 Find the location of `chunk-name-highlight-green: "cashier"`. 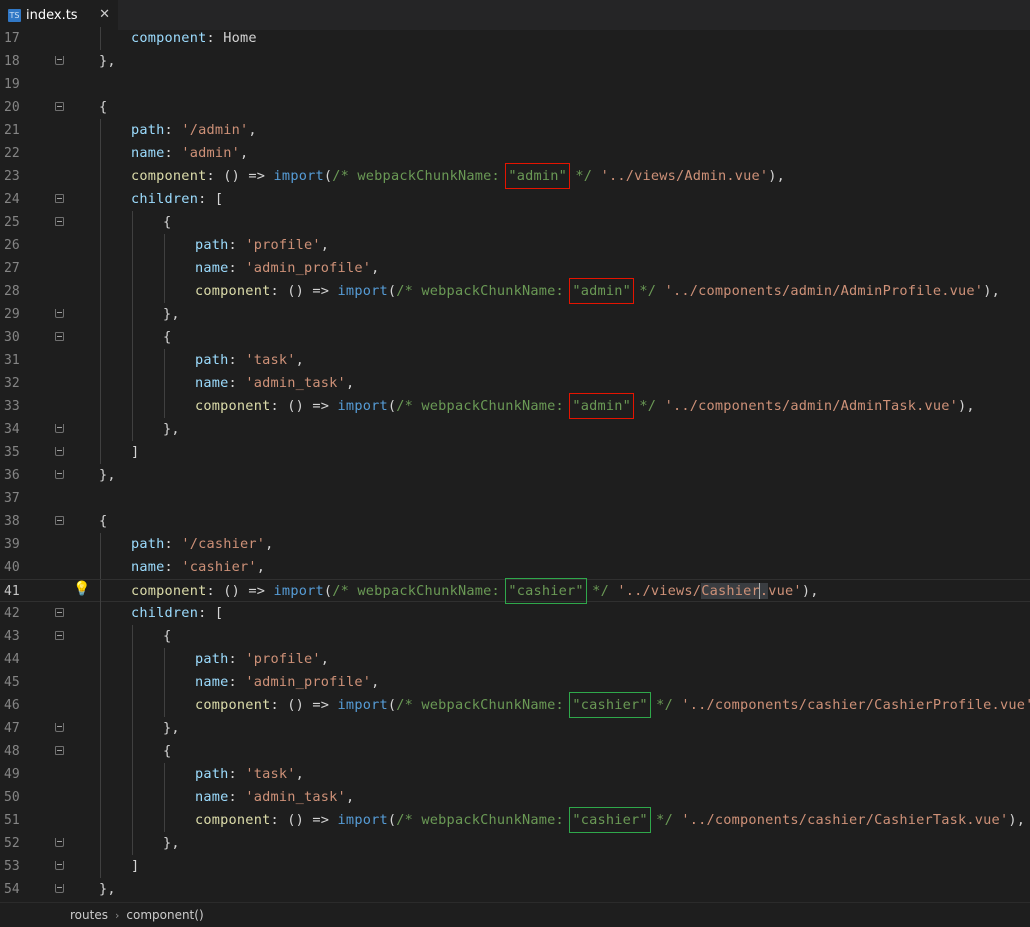

chunk-name-highlight-green: "cashier" is located at coordinates (610, 820).